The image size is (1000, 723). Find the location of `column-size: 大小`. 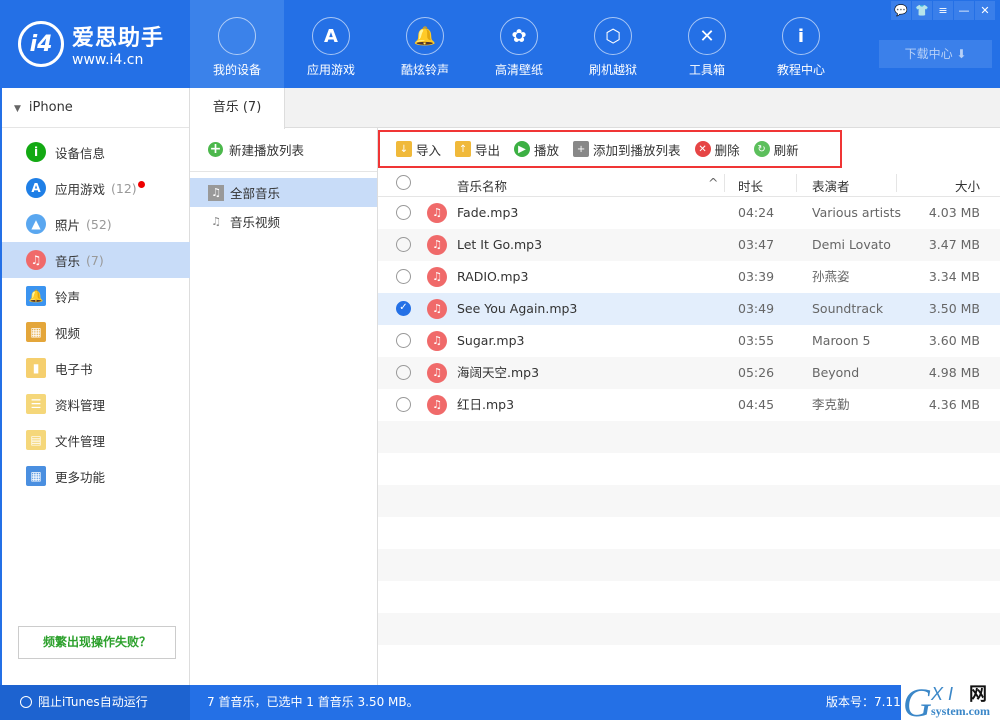

column-size: 大小 is located at coordinates (967, 185).